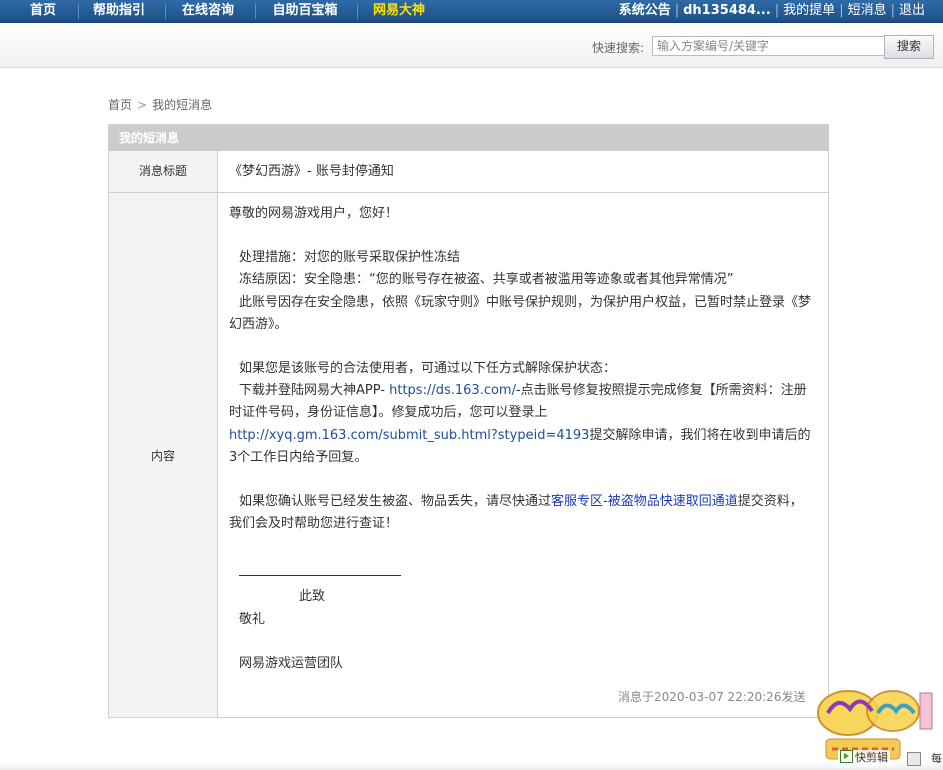 The width and height of the screenshot is (943, 770). Describe the element at coordinates (395, 502) in the screenshot. I see `stolen-text: 如果您确认账号已经发生被盗、物品丢失，请尽快通过` at that location.